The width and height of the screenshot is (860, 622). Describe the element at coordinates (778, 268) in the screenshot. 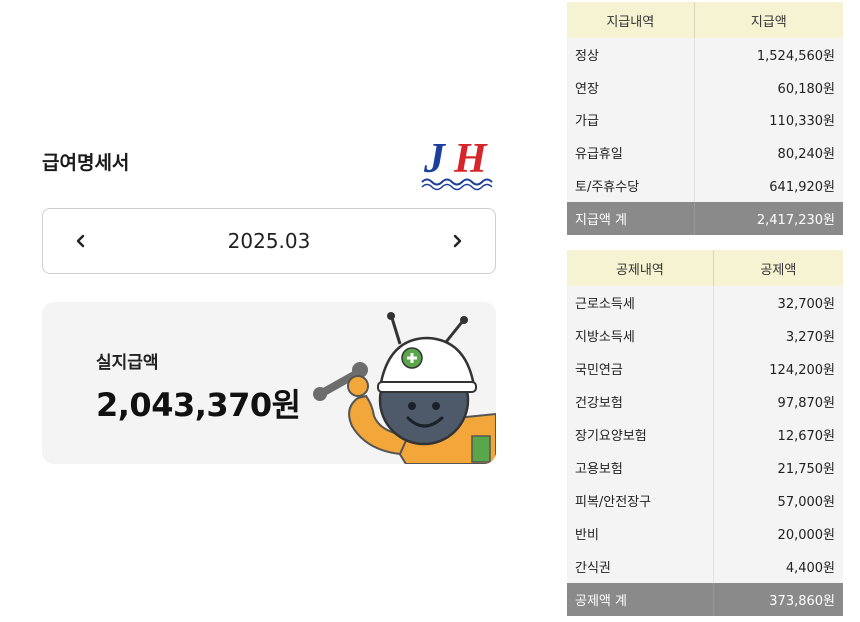

I see `deductions-header-amount: 공제액` at that location.